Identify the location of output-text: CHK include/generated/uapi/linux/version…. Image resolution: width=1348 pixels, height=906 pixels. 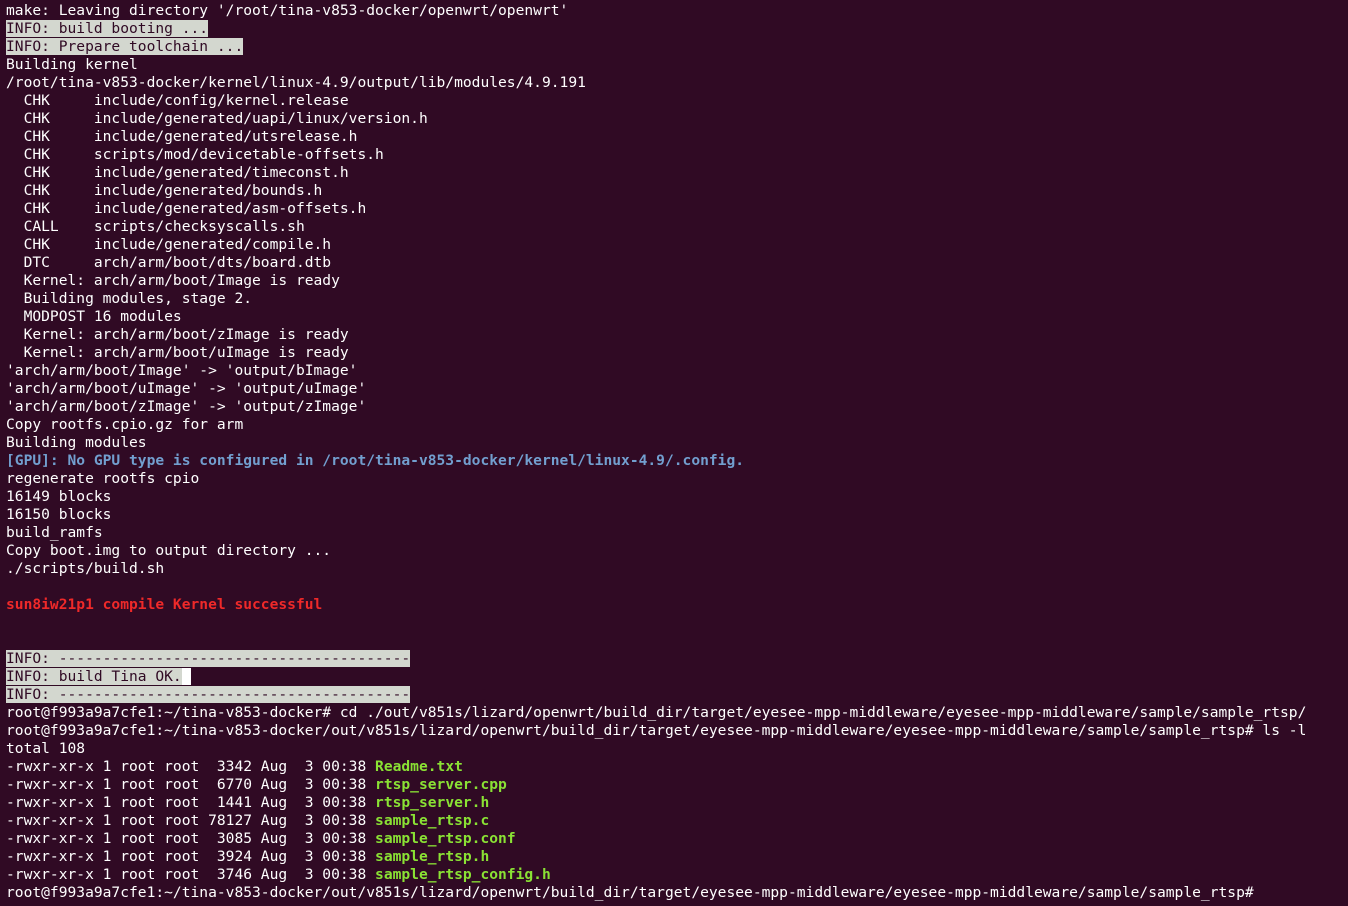
(217, 118).